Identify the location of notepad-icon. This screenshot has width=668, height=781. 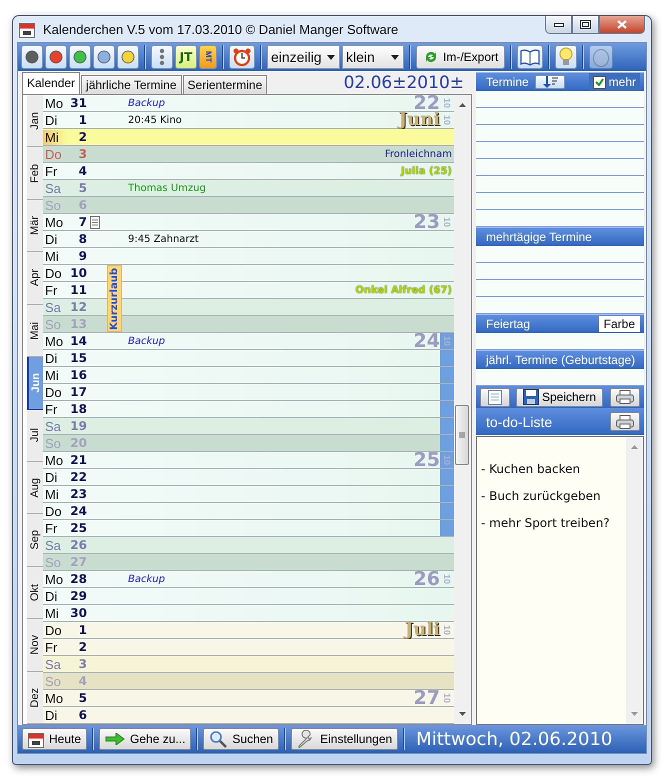
(495, 397).